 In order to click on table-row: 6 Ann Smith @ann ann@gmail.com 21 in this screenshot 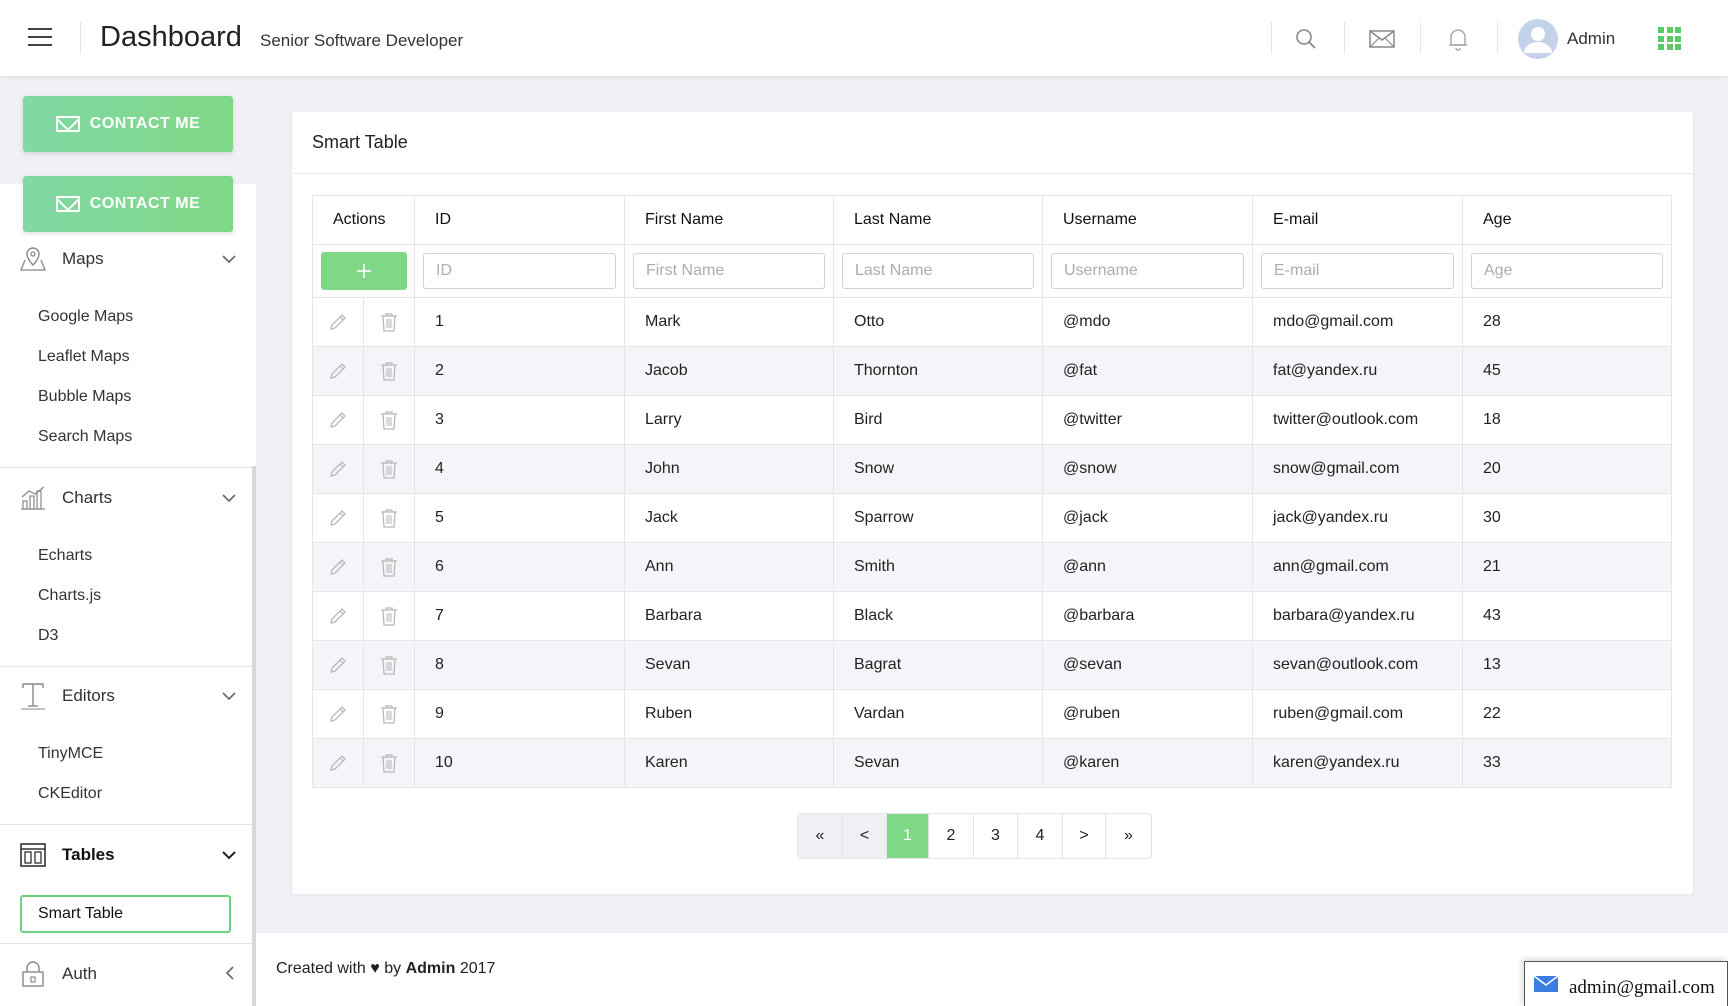, I will do `click(992, 567)`.